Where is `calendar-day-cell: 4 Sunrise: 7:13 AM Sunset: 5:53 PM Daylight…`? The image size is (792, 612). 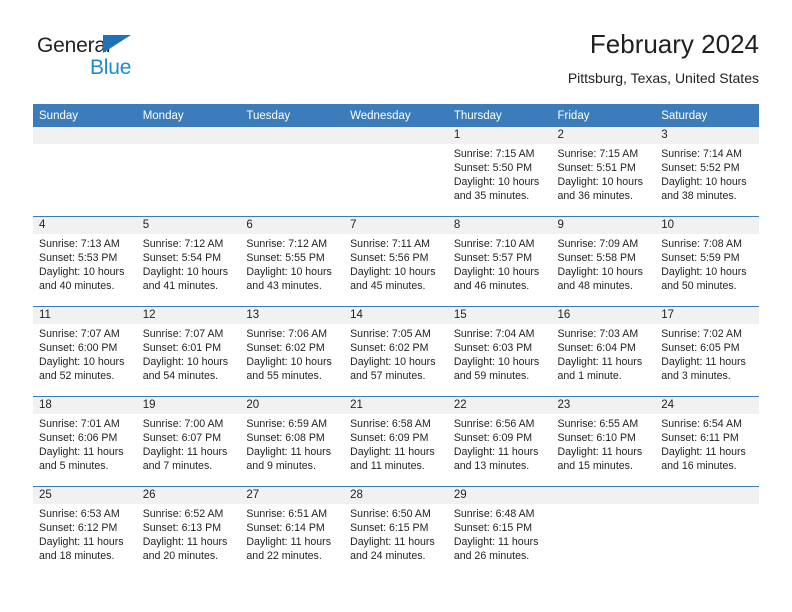 calendar-day-cell: 4 Sunrise: 7:13 AM Sunset: 5:53 PM Daylight… is located at coordinates (85, 261).